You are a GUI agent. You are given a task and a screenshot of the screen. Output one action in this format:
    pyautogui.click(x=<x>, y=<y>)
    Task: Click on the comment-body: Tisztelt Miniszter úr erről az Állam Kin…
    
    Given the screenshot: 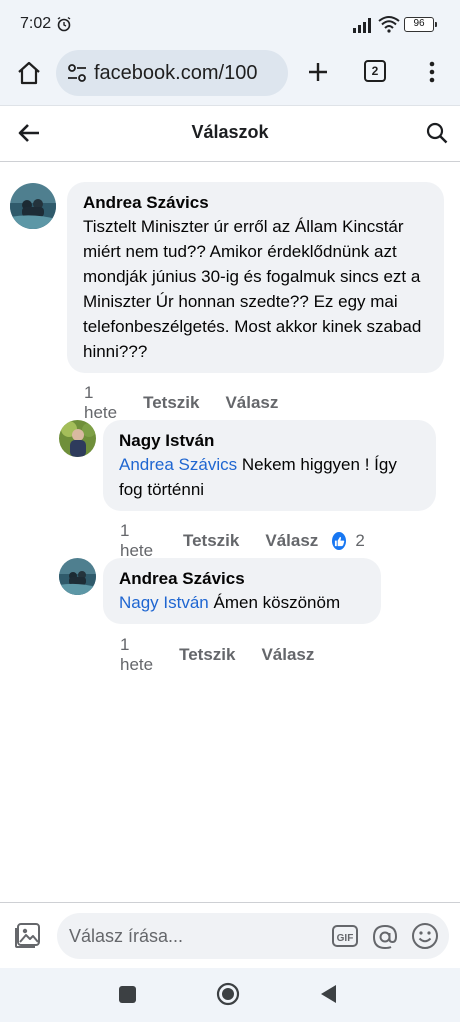 What is the action you would take?
    pyautogui.click(x=252, y=289)
    